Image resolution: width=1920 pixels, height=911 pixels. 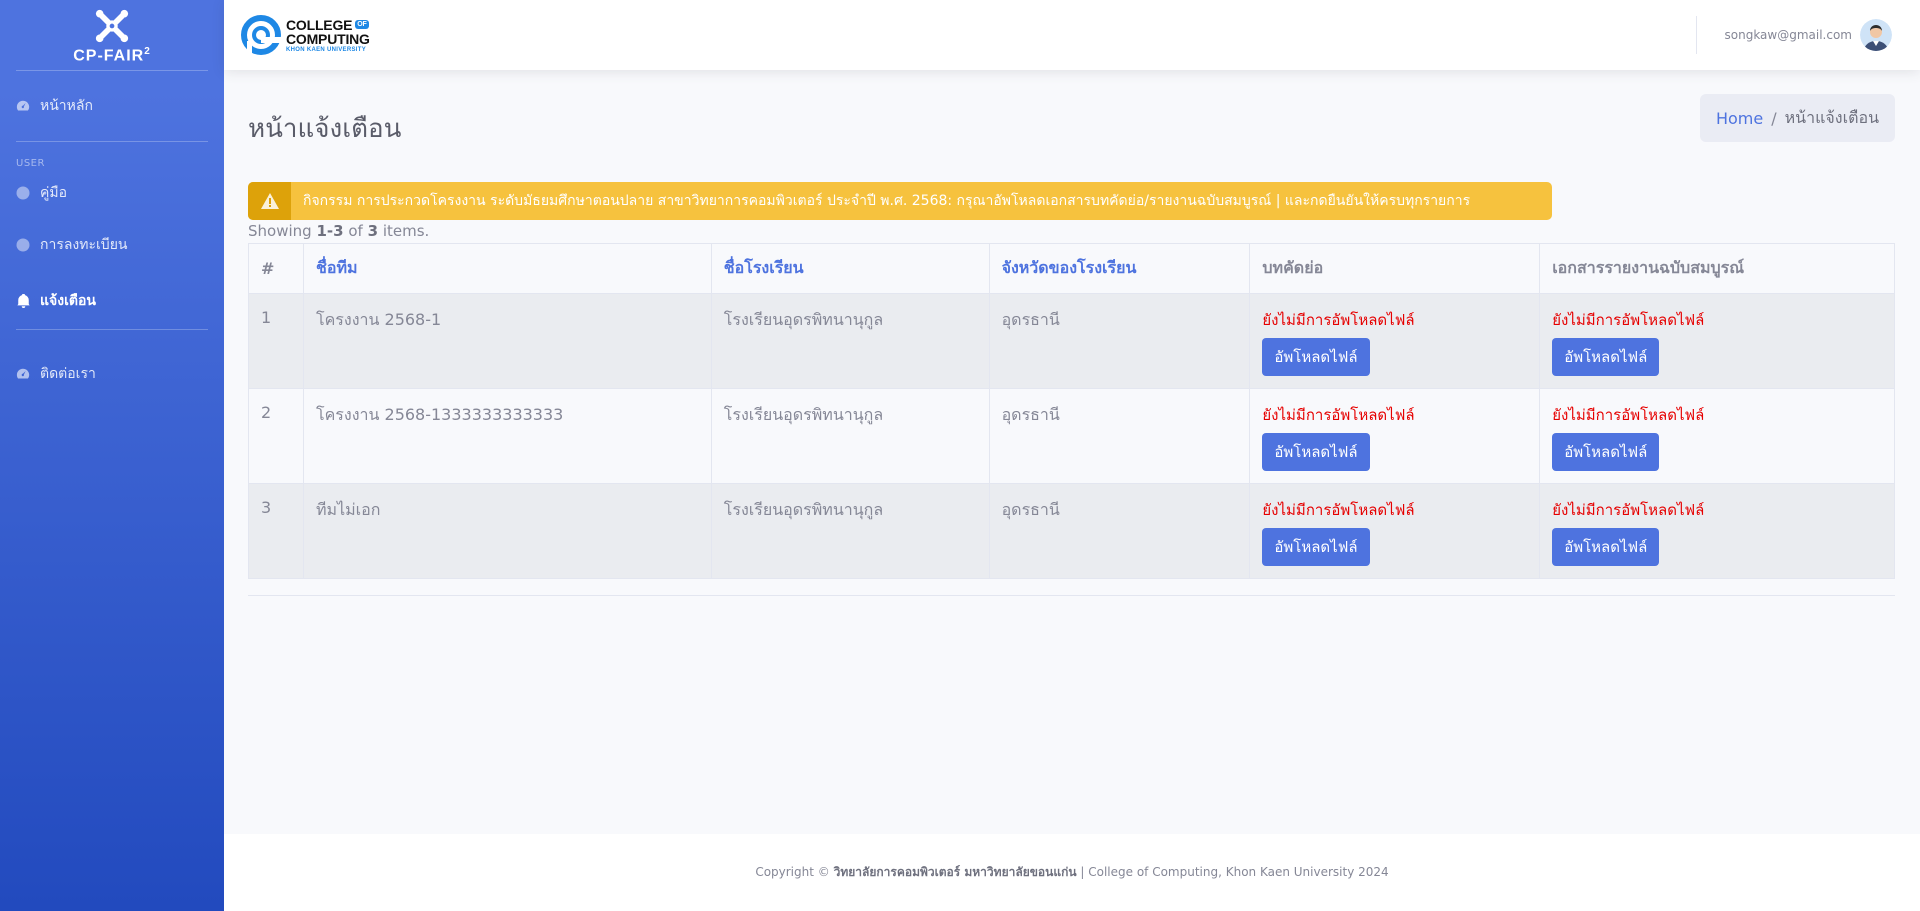 I want to click on sidebar-item-label: การลงทะเบียน, so click(x=84, y=245).